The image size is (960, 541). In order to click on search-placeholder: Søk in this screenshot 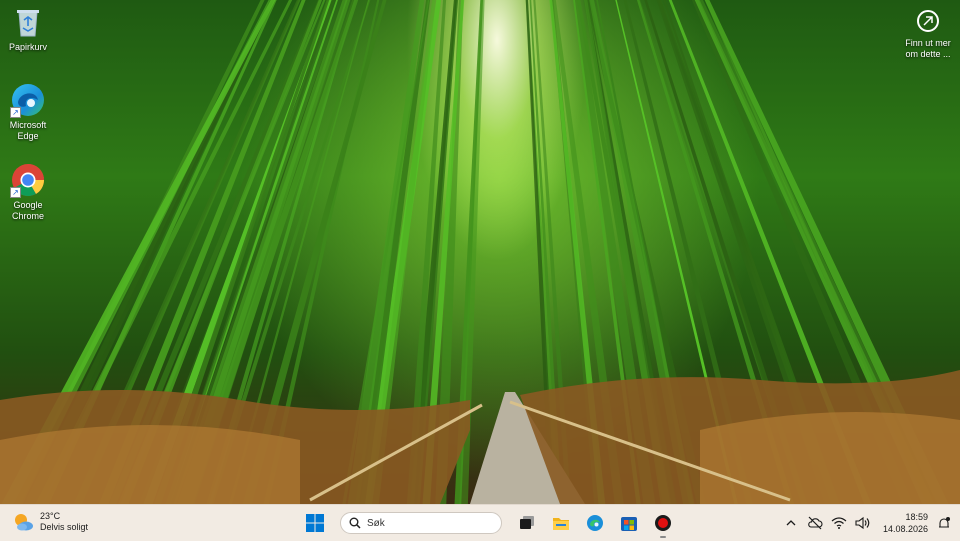, I will do `click(376, 523)`.